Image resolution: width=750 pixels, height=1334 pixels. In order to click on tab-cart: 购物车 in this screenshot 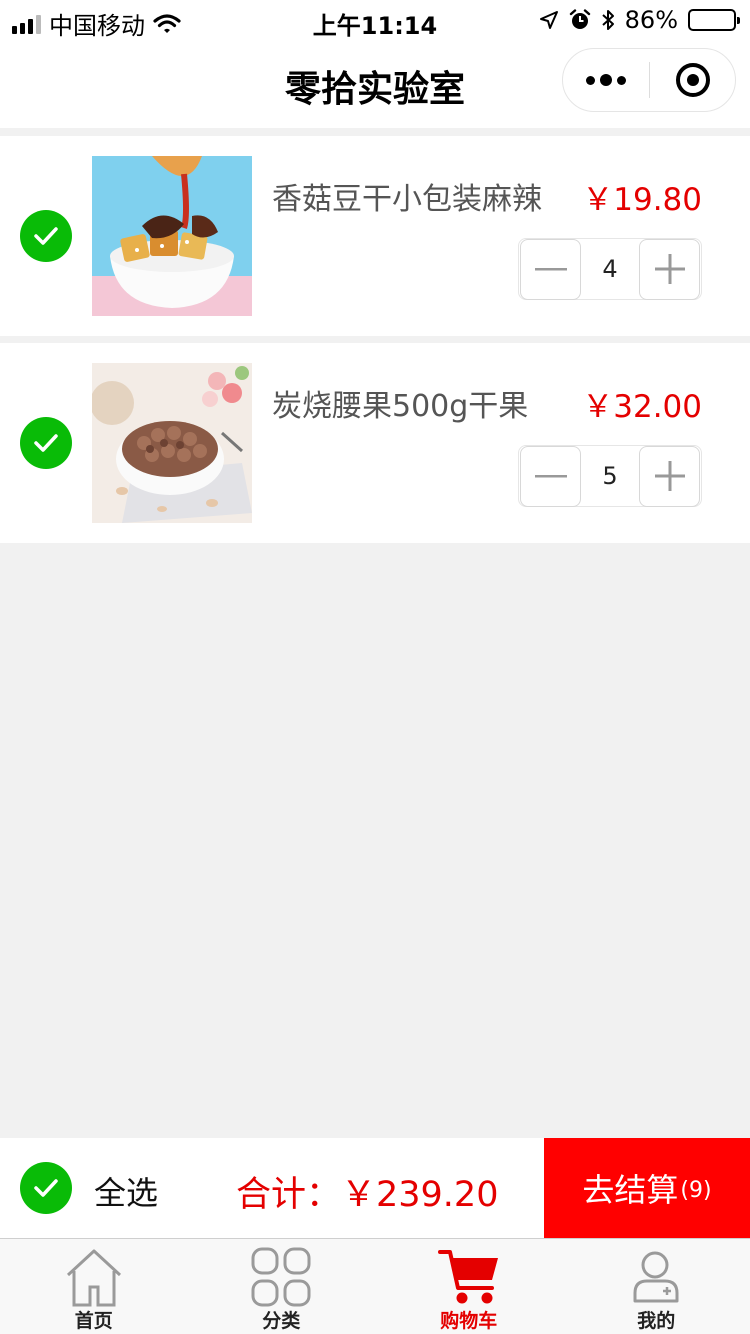, I will do `click(469, 1286)`.